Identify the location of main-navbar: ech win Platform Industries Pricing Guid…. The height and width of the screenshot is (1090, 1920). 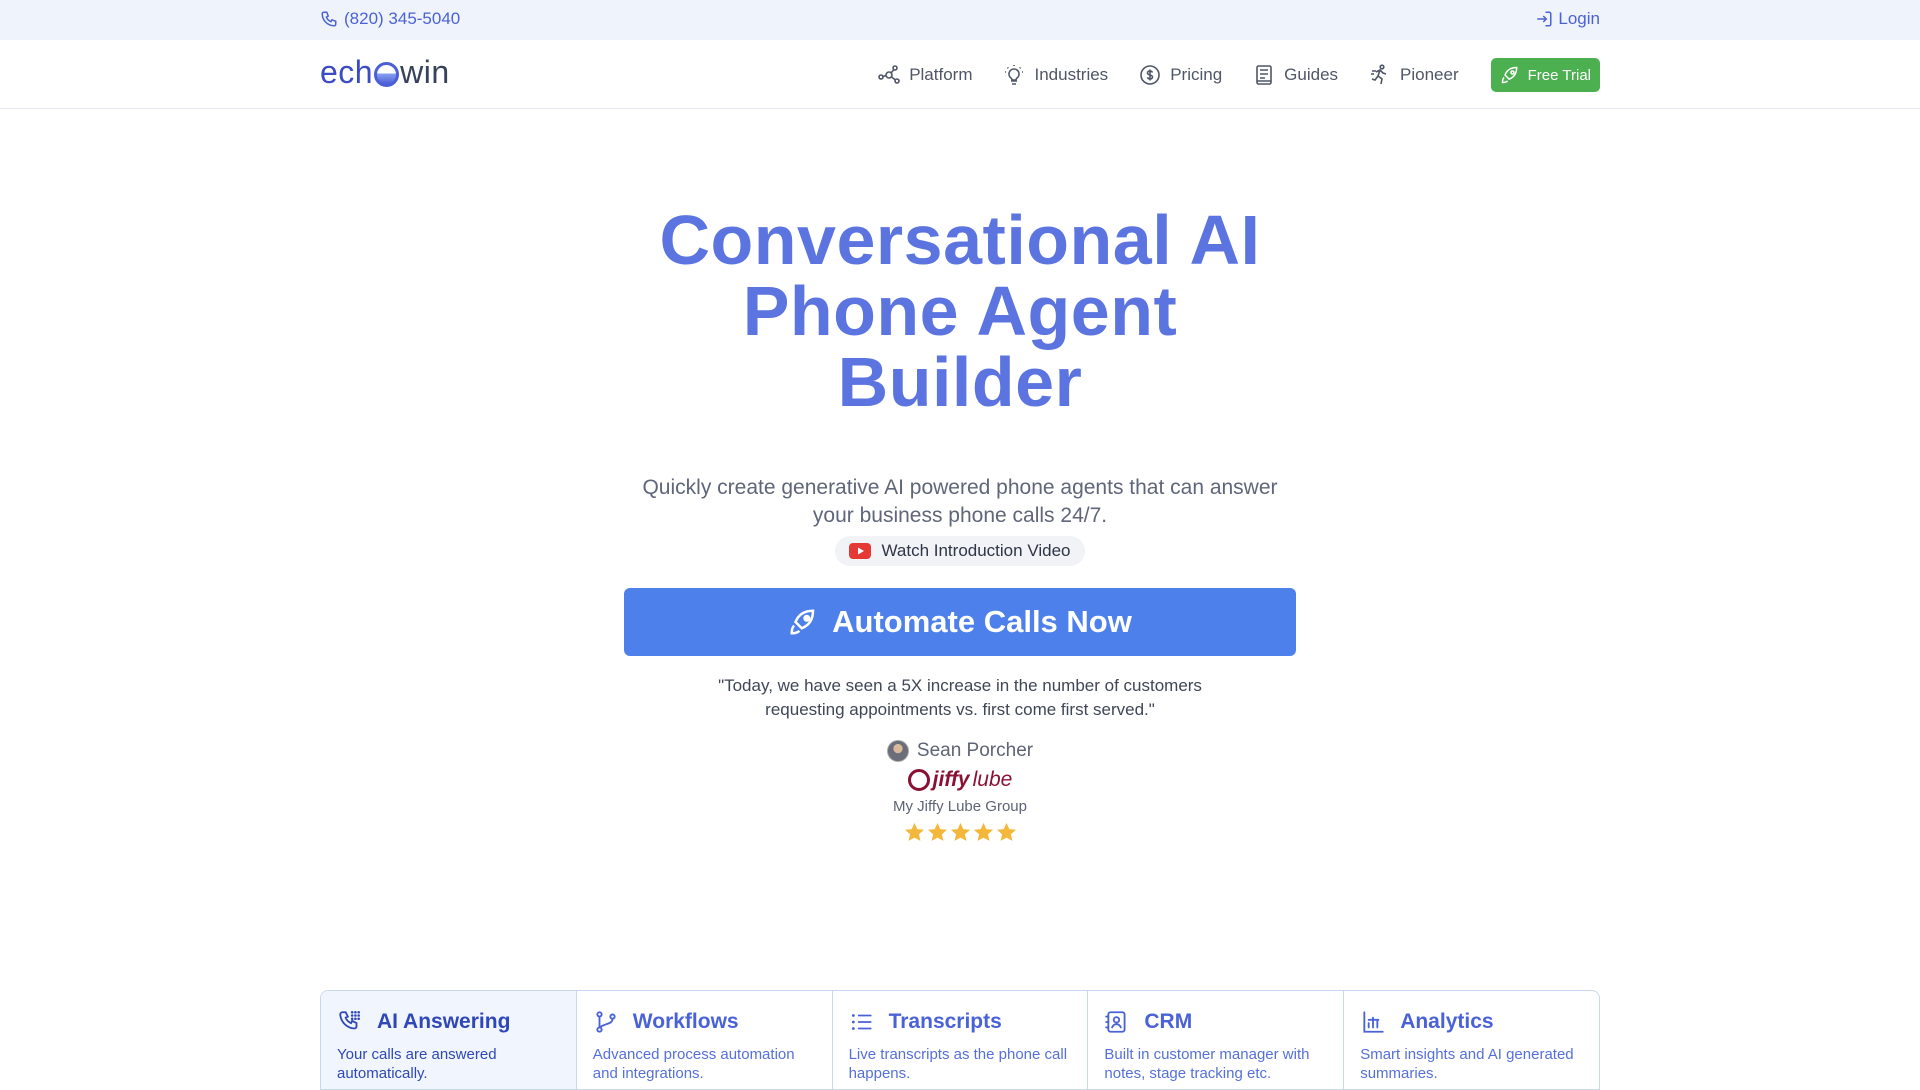
(960, 74).